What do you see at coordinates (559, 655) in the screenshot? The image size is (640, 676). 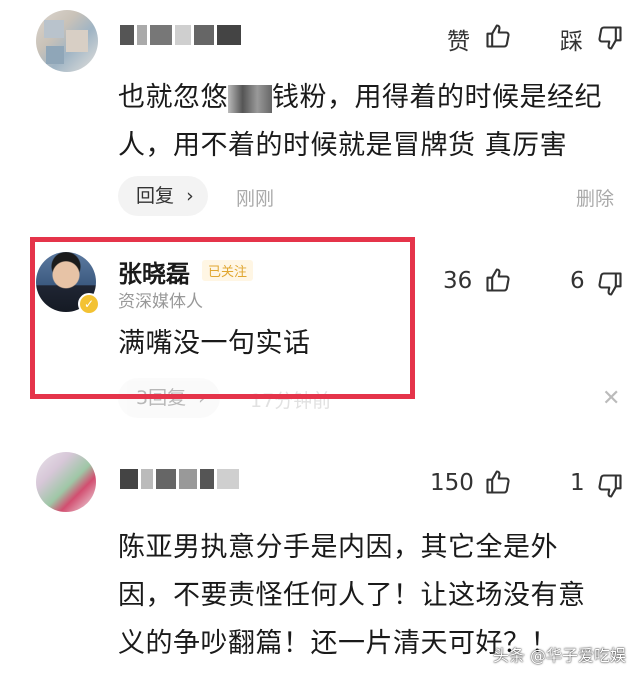 I see `watermark: 头条 @华子爱吃娱` at bounding box center [559, 655].